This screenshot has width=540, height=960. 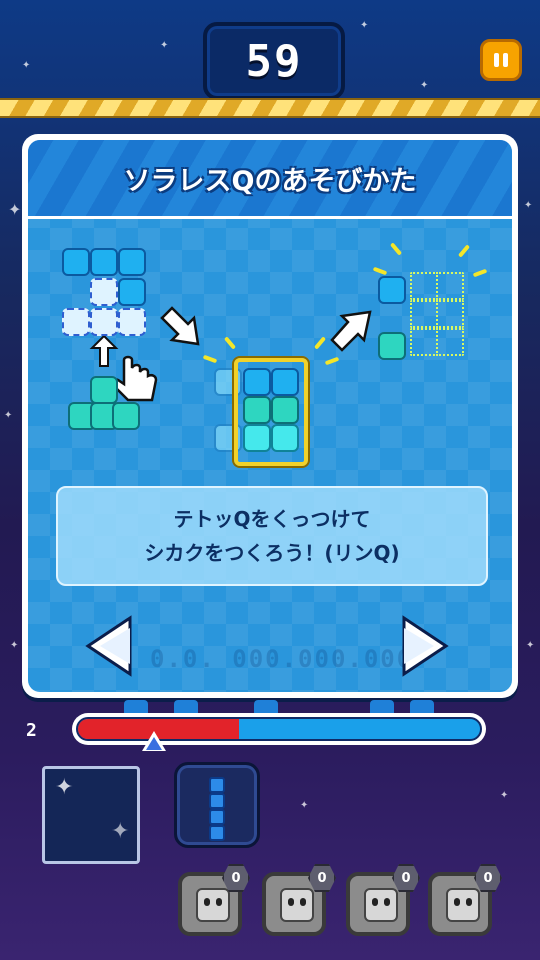 What do you see at coordinates (270, 108) in the screenshot?
I see `header-divider` at bounding box center [270, 108].